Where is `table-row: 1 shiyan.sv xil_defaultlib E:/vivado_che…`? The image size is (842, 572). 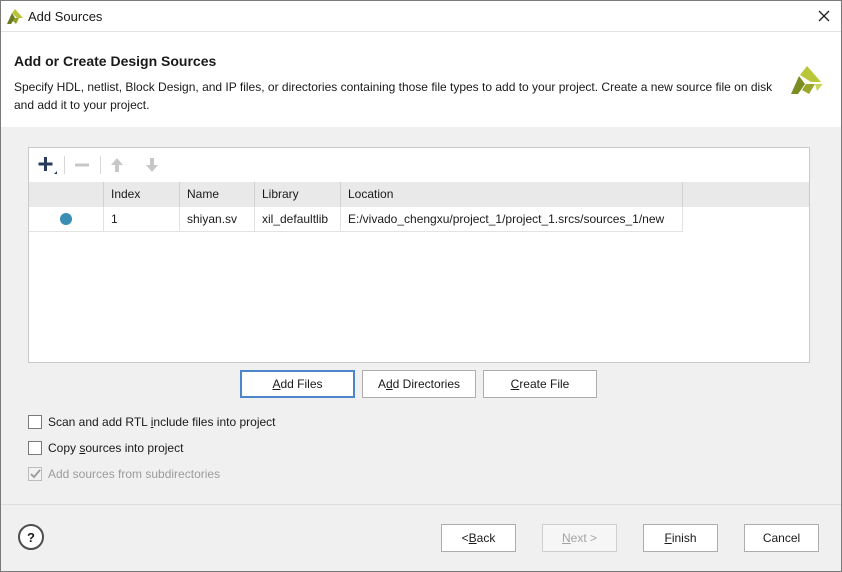
table-row: 1 shiyan.sv xil_defaultlib E:/vivado_che… is located at coordinates (419, 219).